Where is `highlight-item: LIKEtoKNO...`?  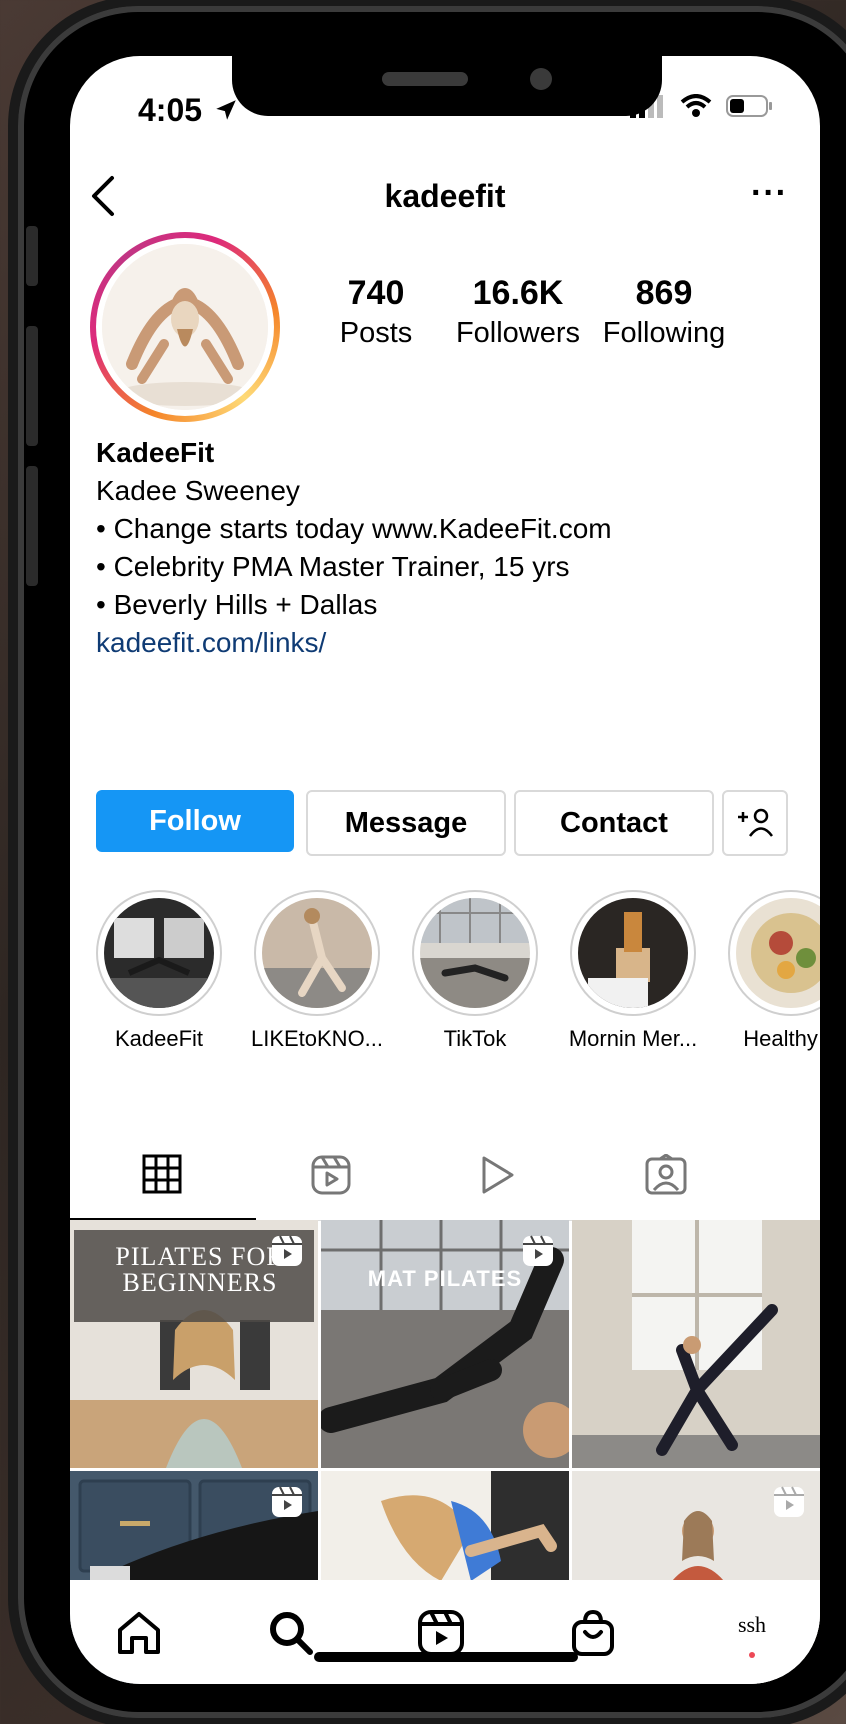 highlight-item: LIKEtoKNO... is located at coordinates (317, 971).